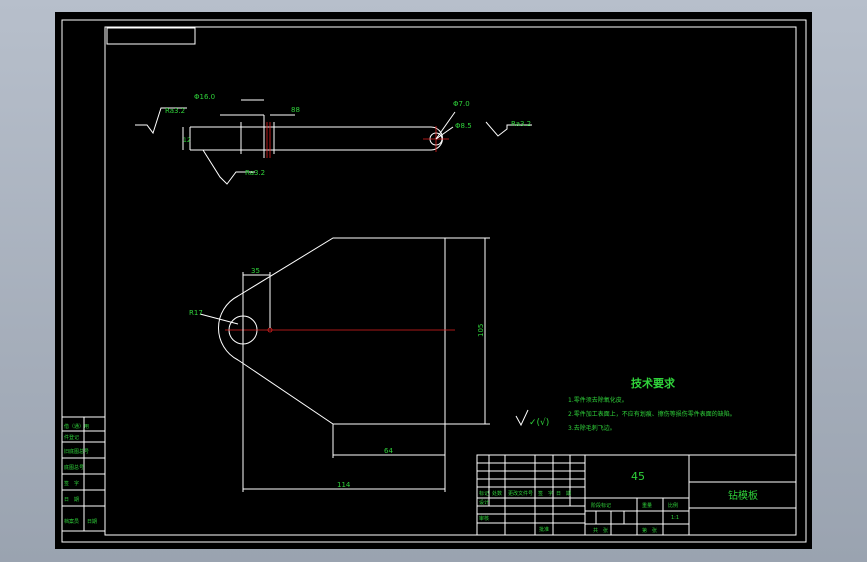 The width and height of the screenshot is (867, 562). I want to click on roughness-note: ✓(√), so click(539, 422).